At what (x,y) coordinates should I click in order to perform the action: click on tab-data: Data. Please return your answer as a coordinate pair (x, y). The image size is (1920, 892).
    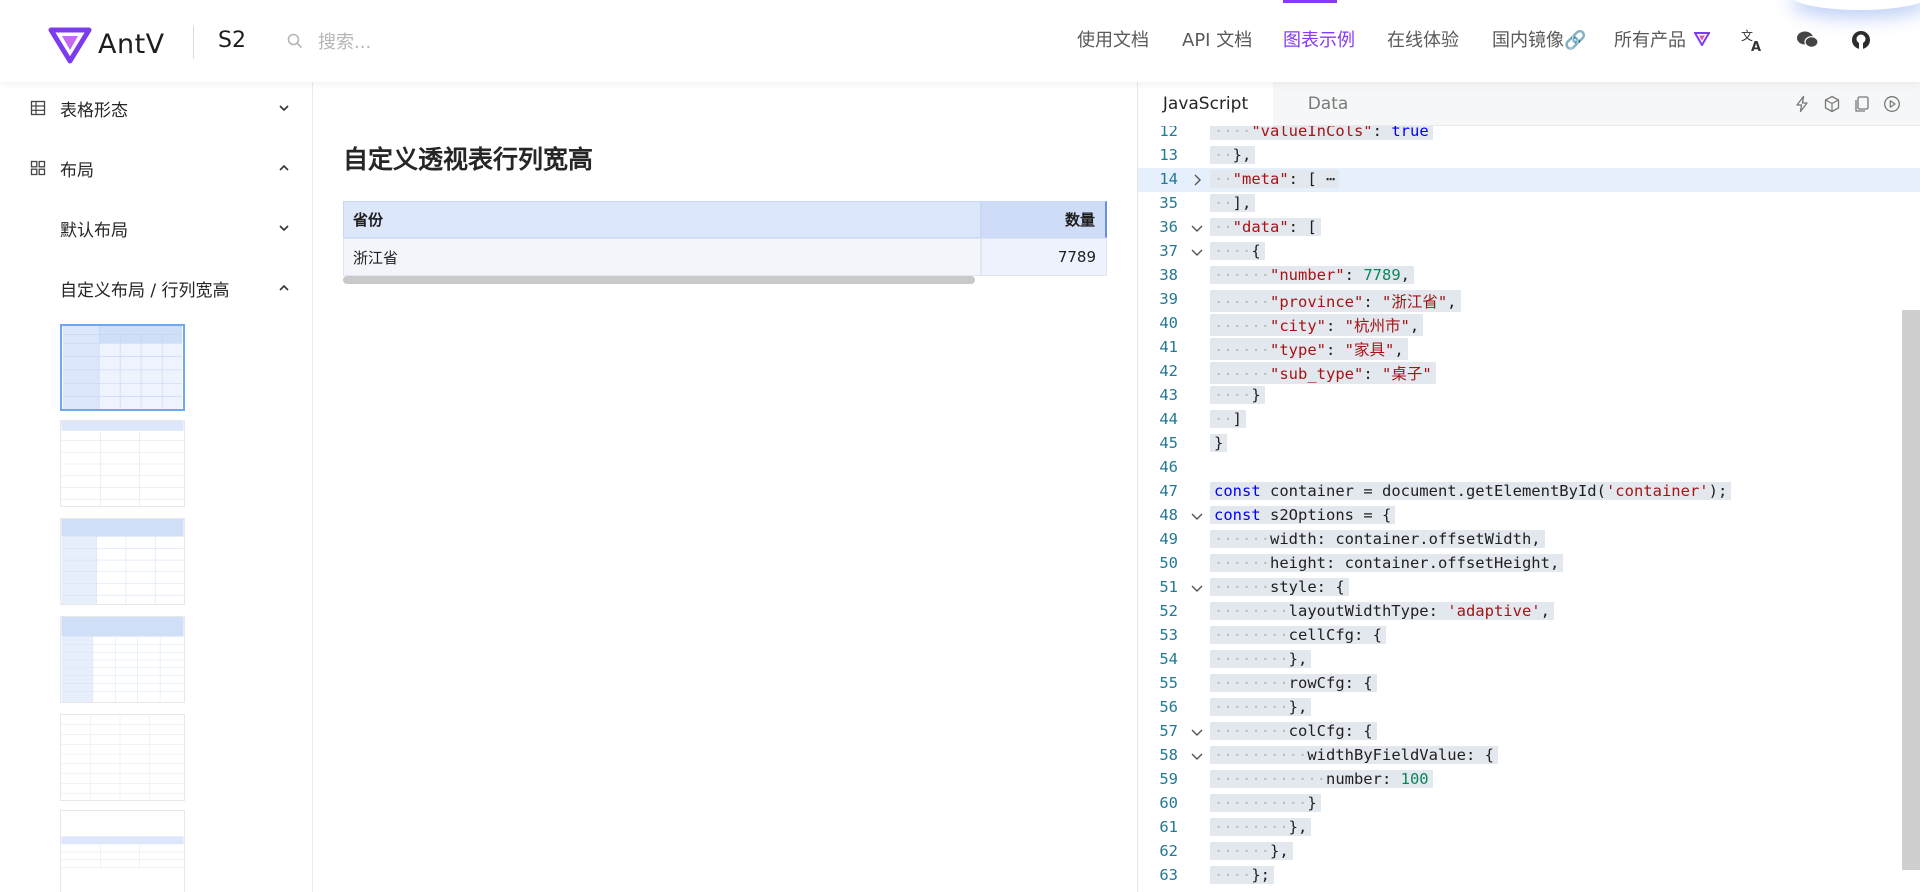
    Looking at the image, I should click on (1328, 104).